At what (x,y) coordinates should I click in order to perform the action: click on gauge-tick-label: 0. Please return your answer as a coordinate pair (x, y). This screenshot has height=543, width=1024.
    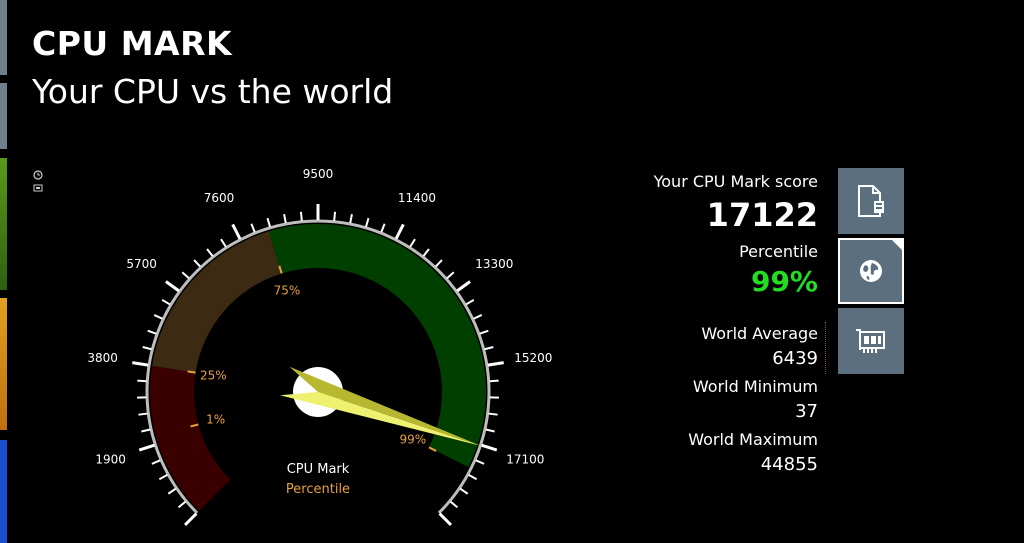
    Looking at the image, I should click on (164, 539).